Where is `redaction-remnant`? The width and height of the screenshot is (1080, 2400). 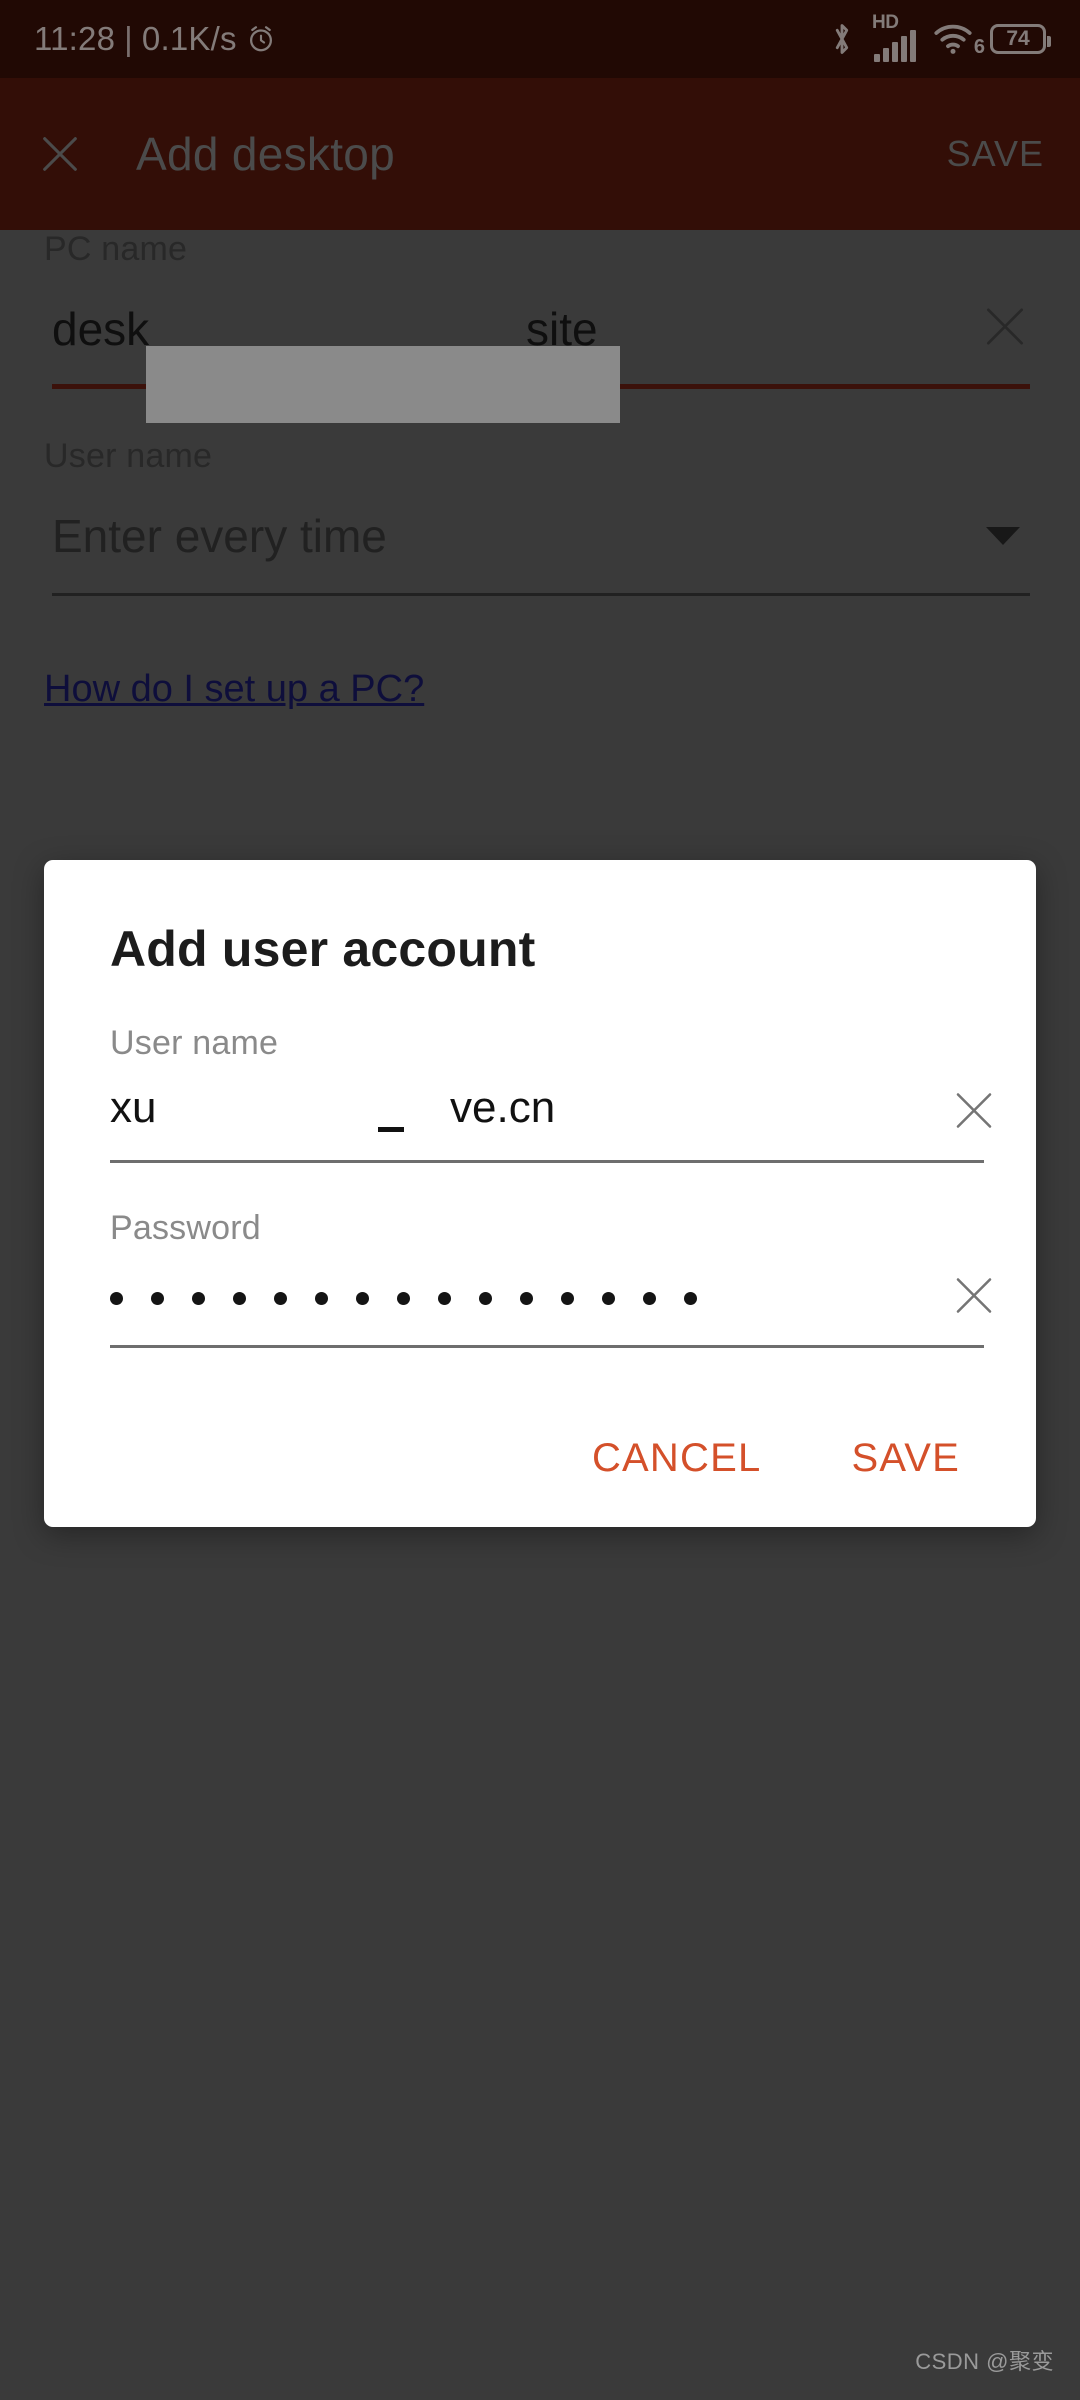 redaction-remnant is located at coordinates (391, 1129).